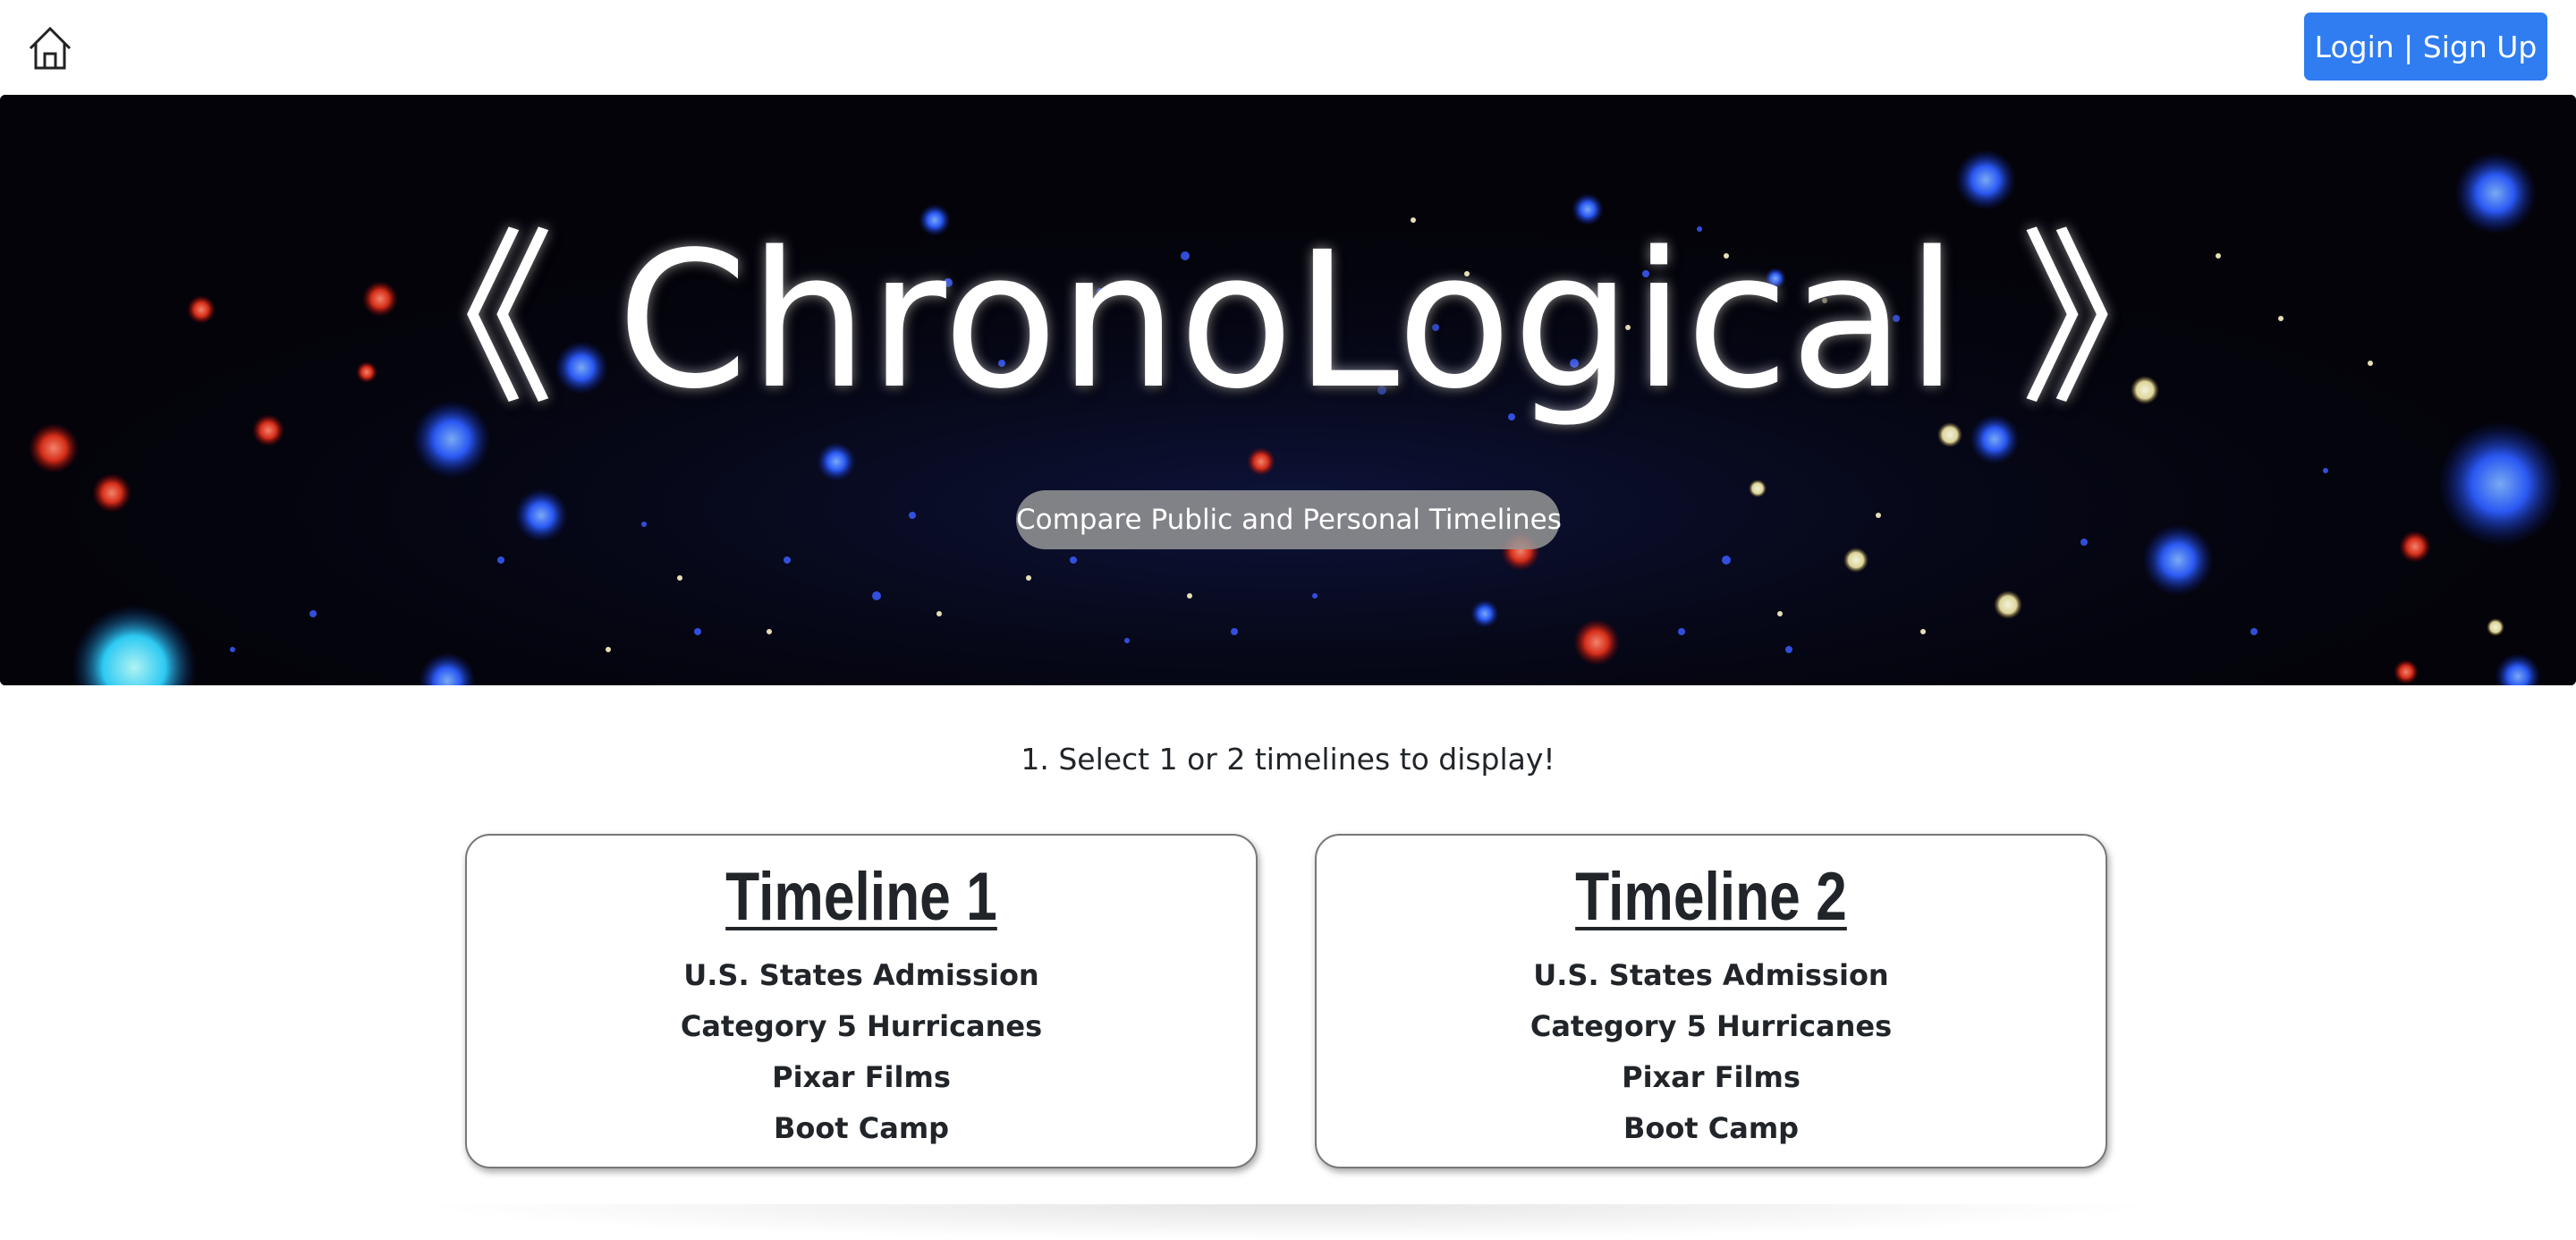  What do you see at coordinates (861, 1077) in the screenshot?
I see `timeline-1-option-pixar: Pixar Films` at bounding box center [861, 1077].